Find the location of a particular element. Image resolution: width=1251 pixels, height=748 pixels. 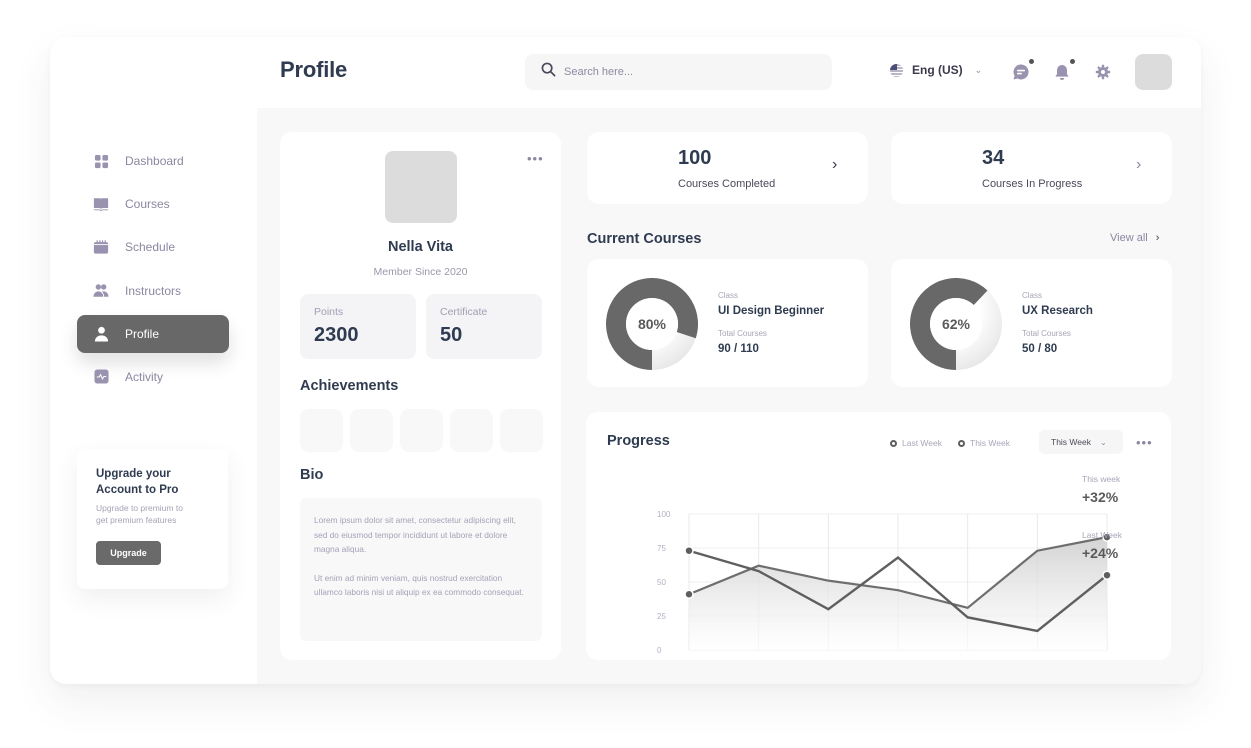

current-courses-heading: Current Courses is located at coordinates (644, 239).